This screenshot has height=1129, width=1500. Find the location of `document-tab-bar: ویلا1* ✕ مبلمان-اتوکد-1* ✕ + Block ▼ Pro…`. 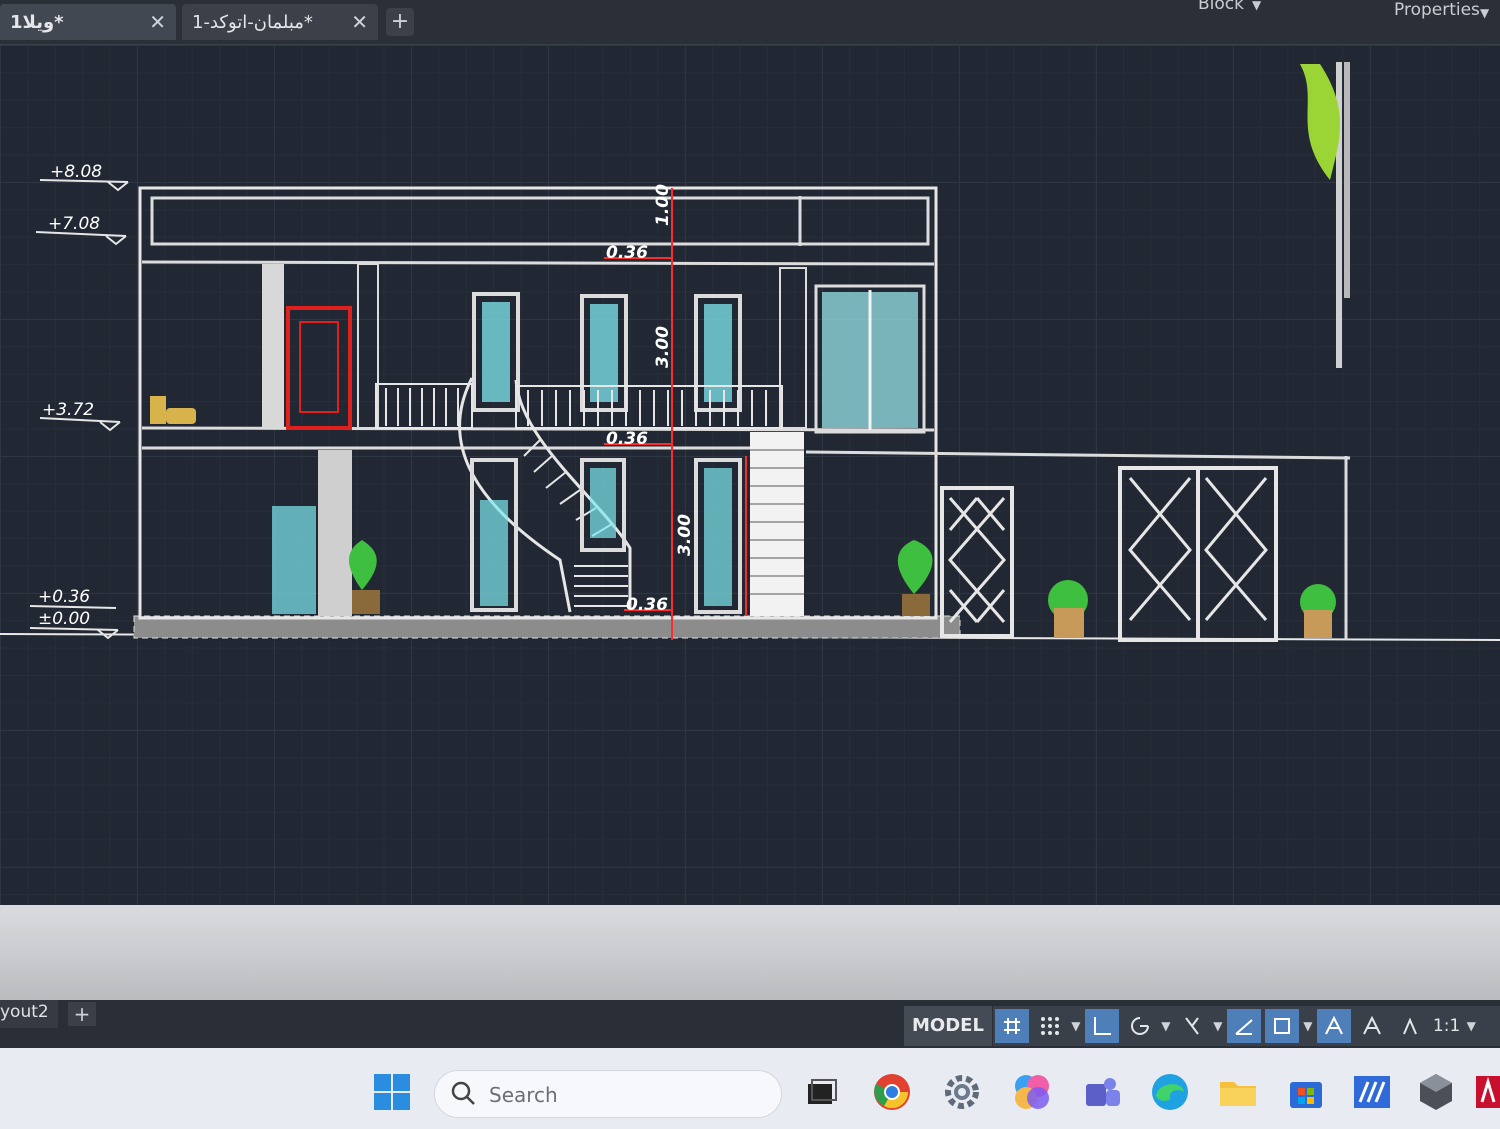

document-tab-bar: ویلا1* ✕ مبلمان-اتوکد-1* ✕ + Block ▼ Pro… is located at coordinates (750, 22).